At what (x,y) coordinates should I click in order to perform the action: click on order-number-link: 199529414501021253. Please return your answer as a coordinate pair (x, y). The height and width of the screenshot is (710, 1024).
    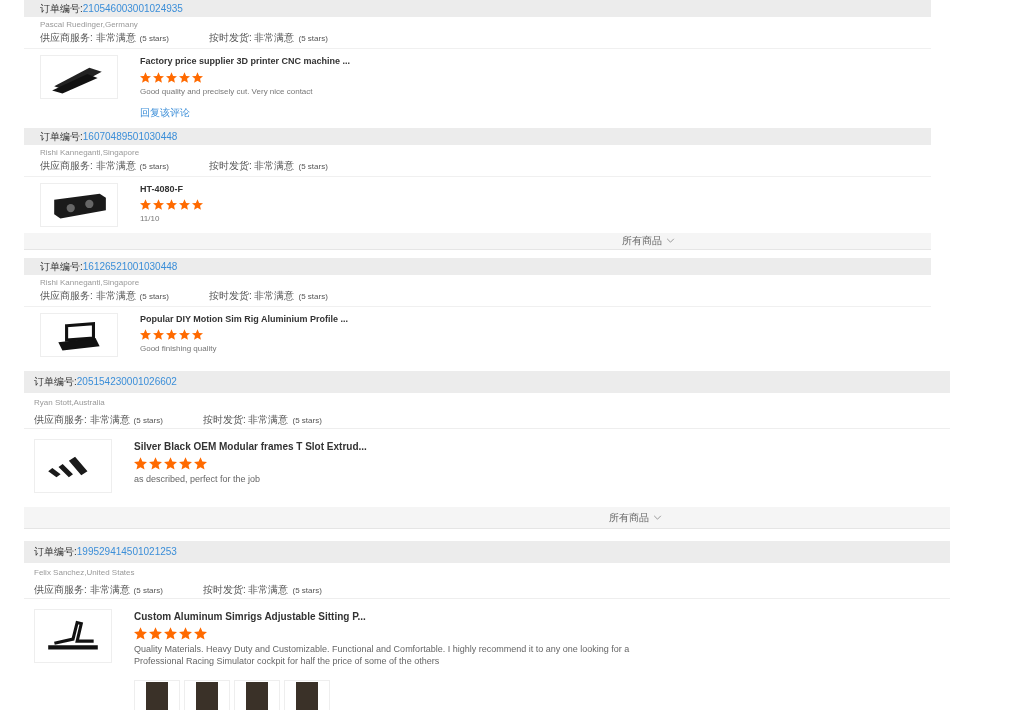
    Looking at the image, I should click on (126, 551).